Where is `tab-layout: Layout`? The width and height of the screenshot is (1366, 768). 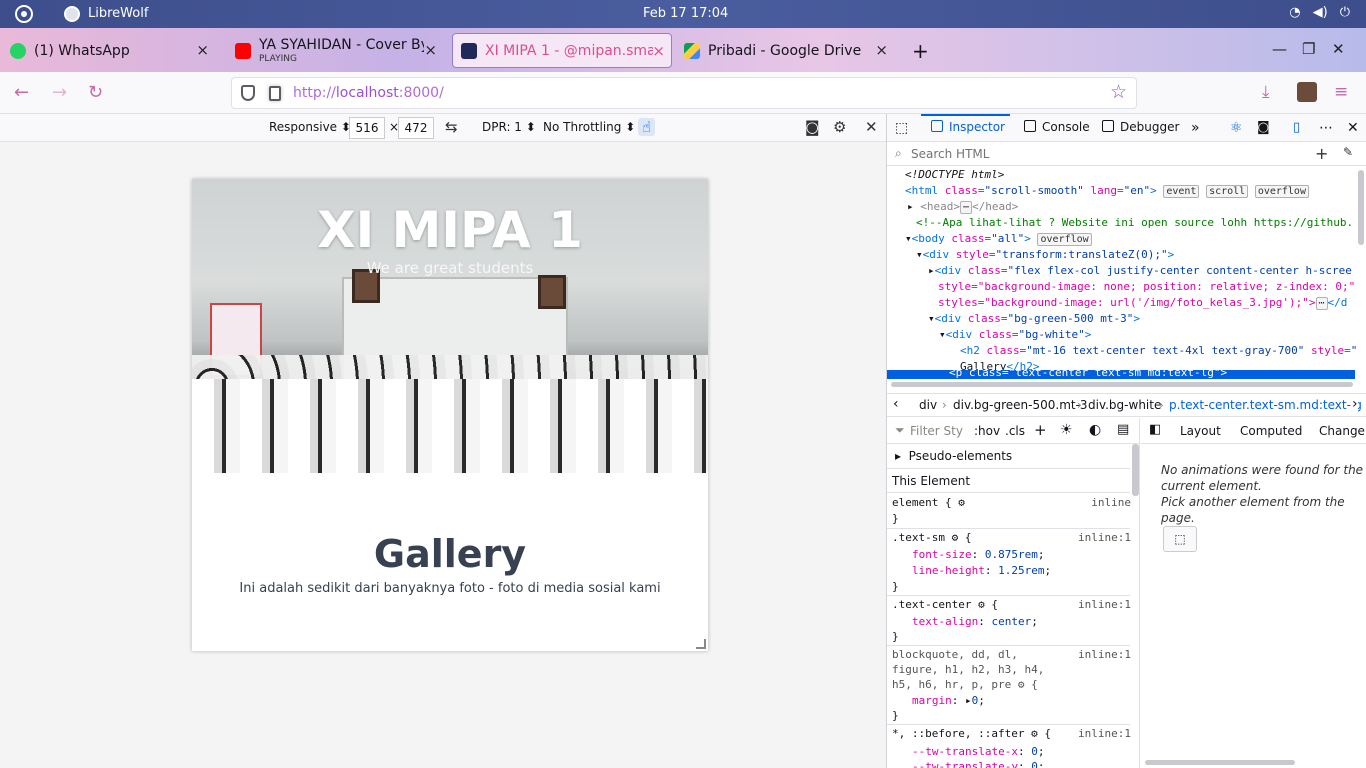
tab-layout: Layout is located at coordinates (1200, 431).